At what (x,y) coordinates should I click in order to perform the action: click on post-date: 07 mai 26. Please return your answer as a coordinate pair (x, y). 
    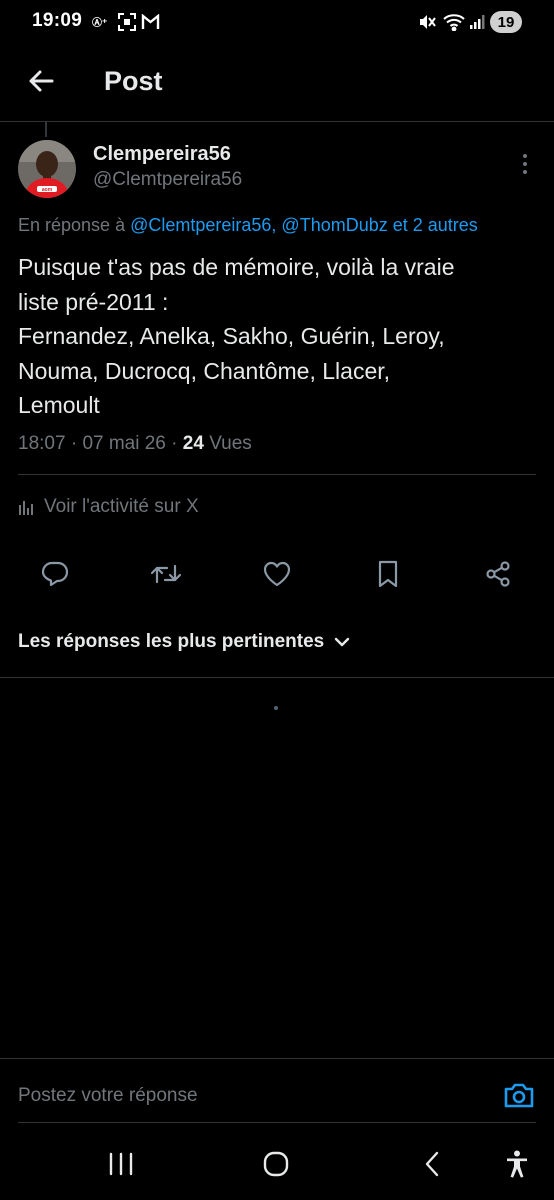
    Looking at the image, I should click on (124, 443).